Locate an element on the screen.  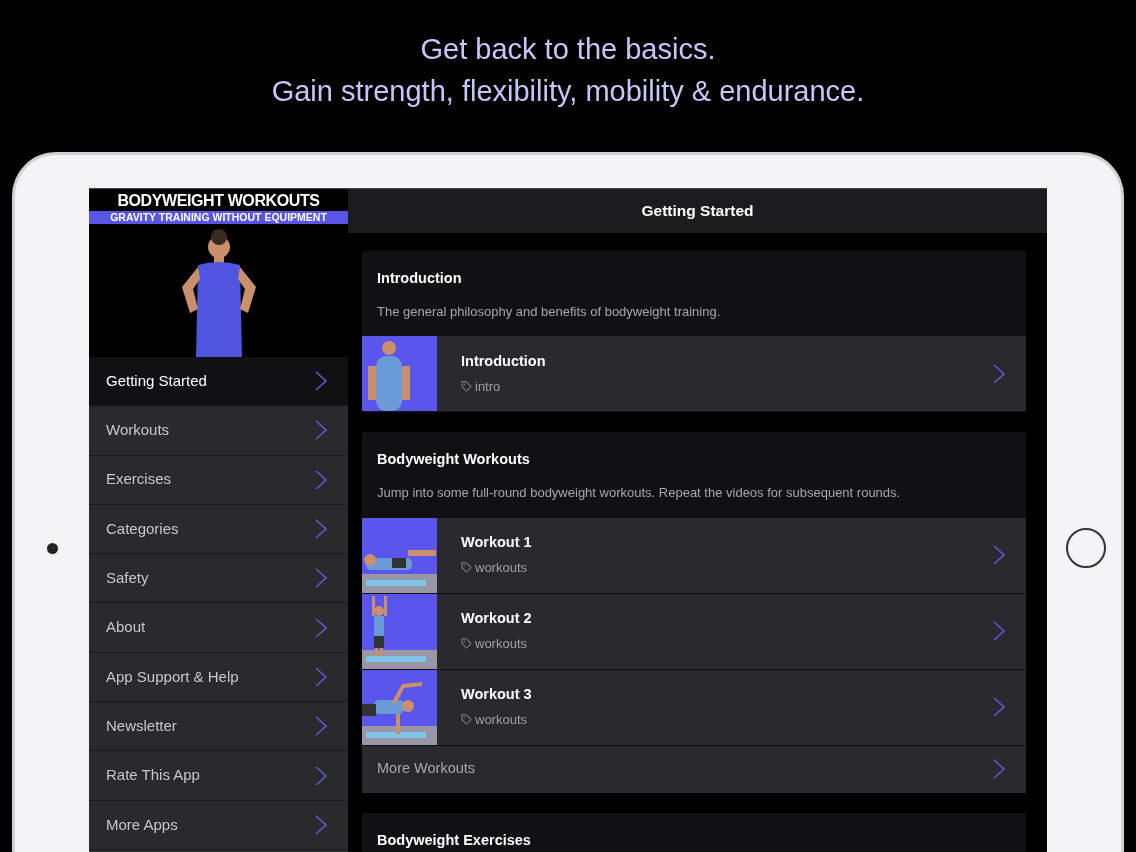
logo-title: BODYWEIGHT WORKOUTS is located at coordinates (218, 201).